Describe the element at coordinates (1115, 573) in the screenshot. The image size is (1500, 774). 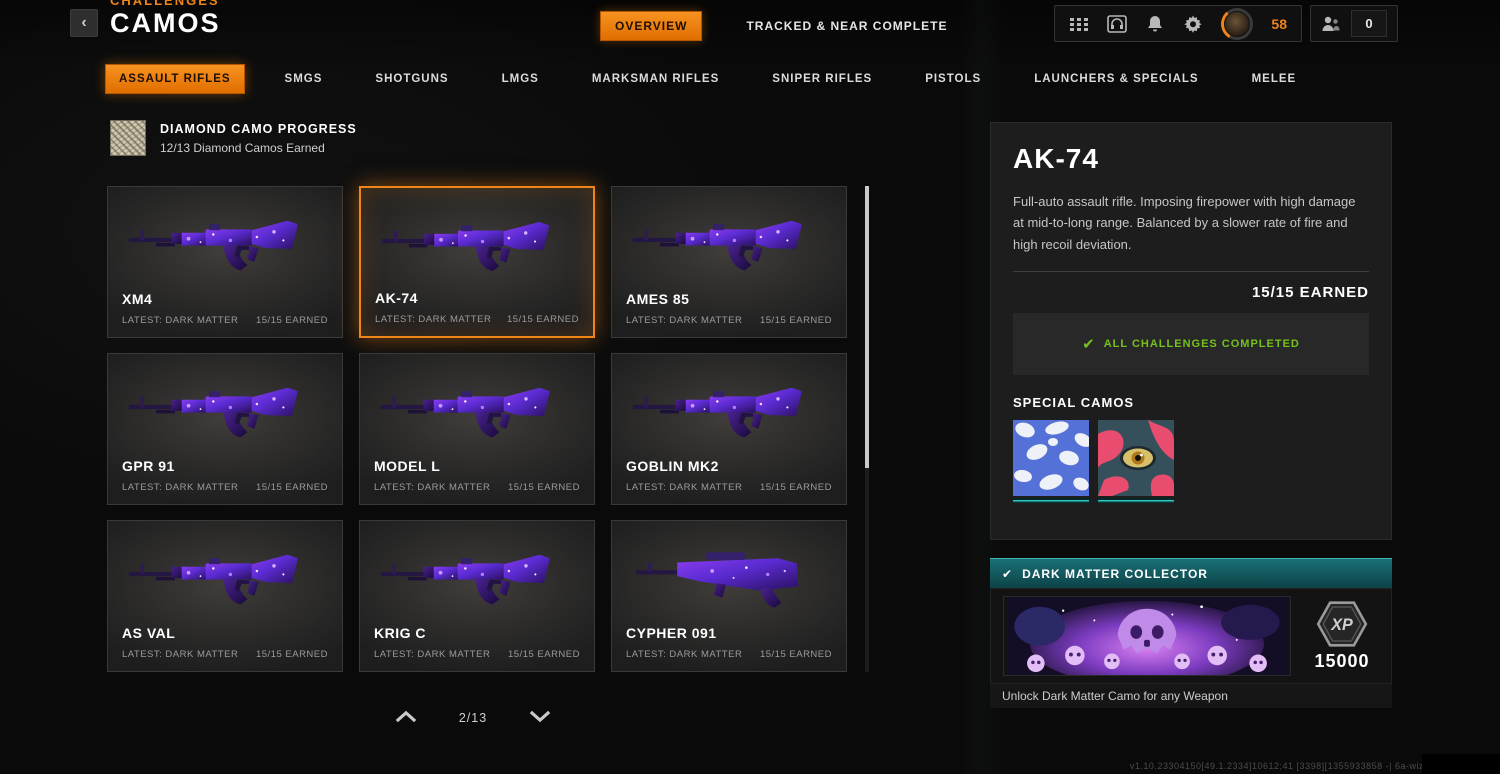
I see `collector-title: DARK MATTER COLLECTOR` at that location.